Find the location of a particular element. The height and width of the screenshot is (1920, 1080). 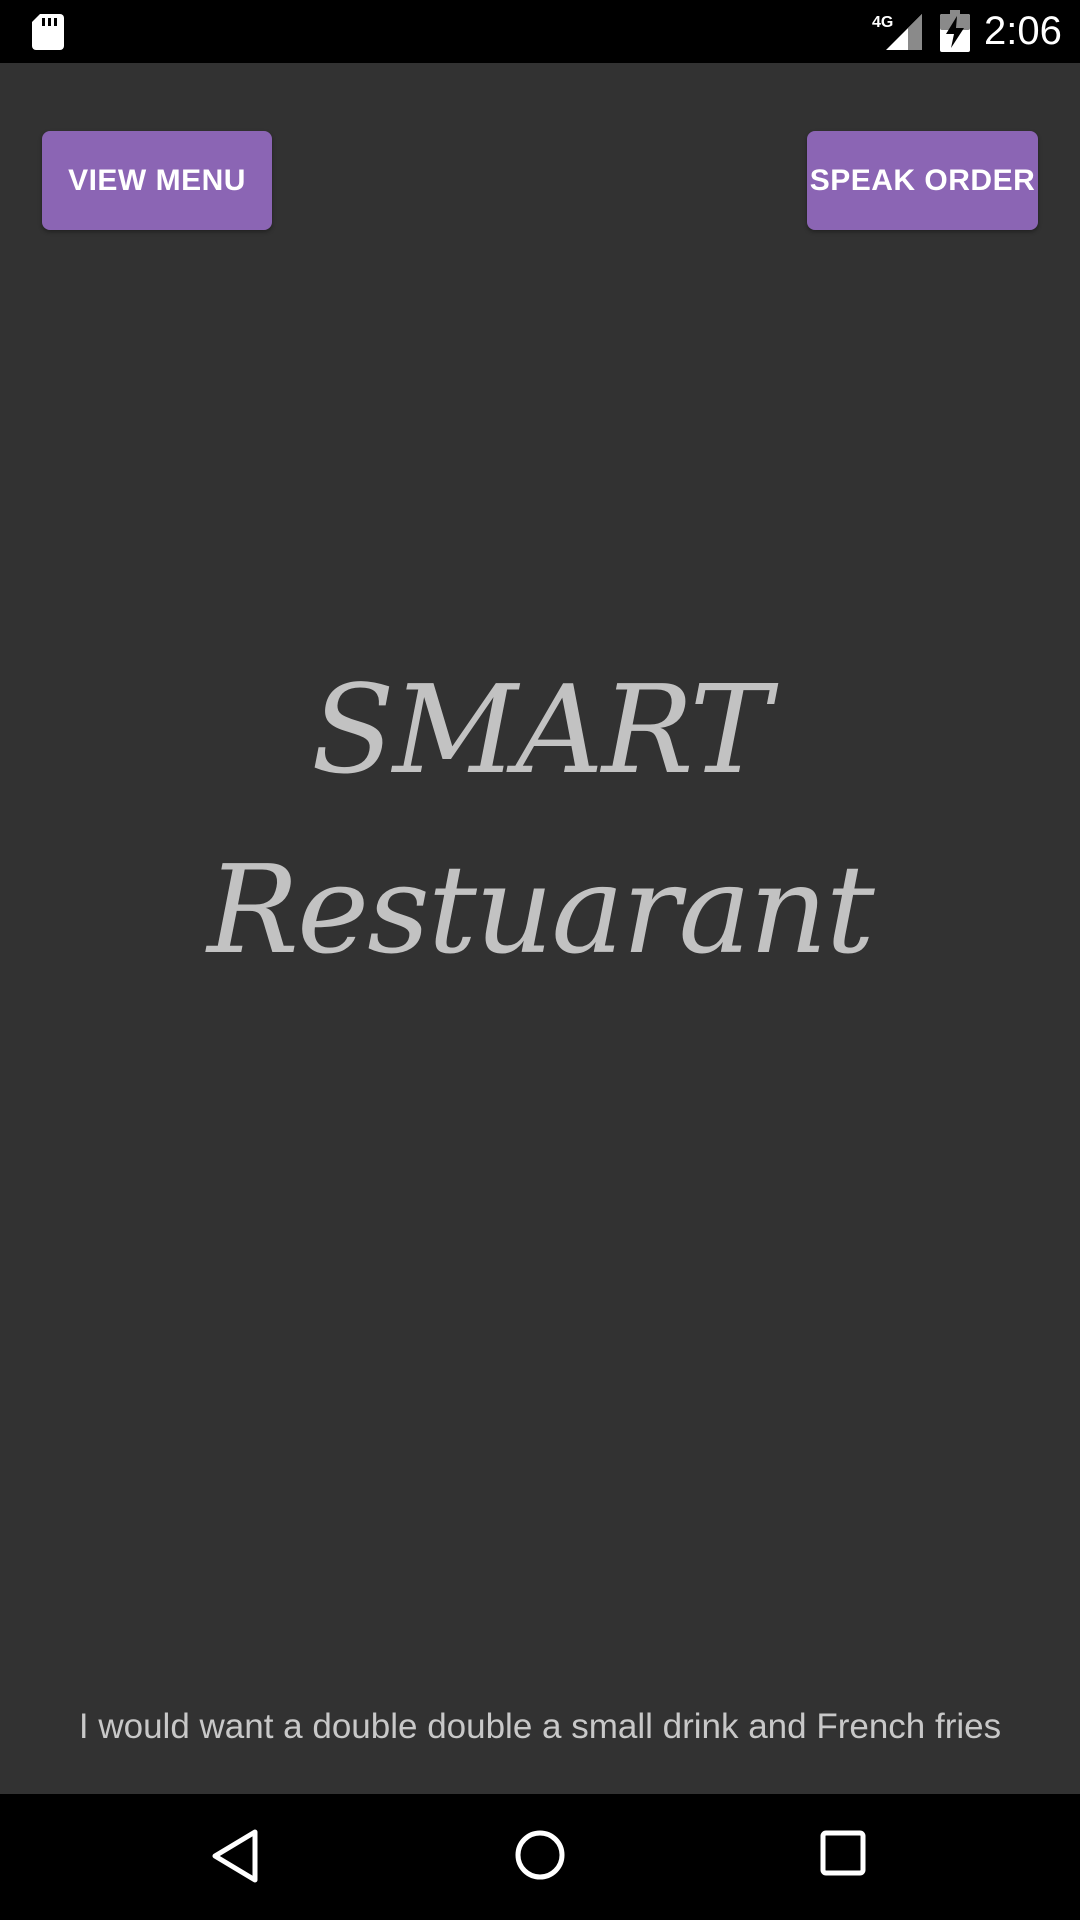

battery-charging-icon is located at coordinates (955, 31).